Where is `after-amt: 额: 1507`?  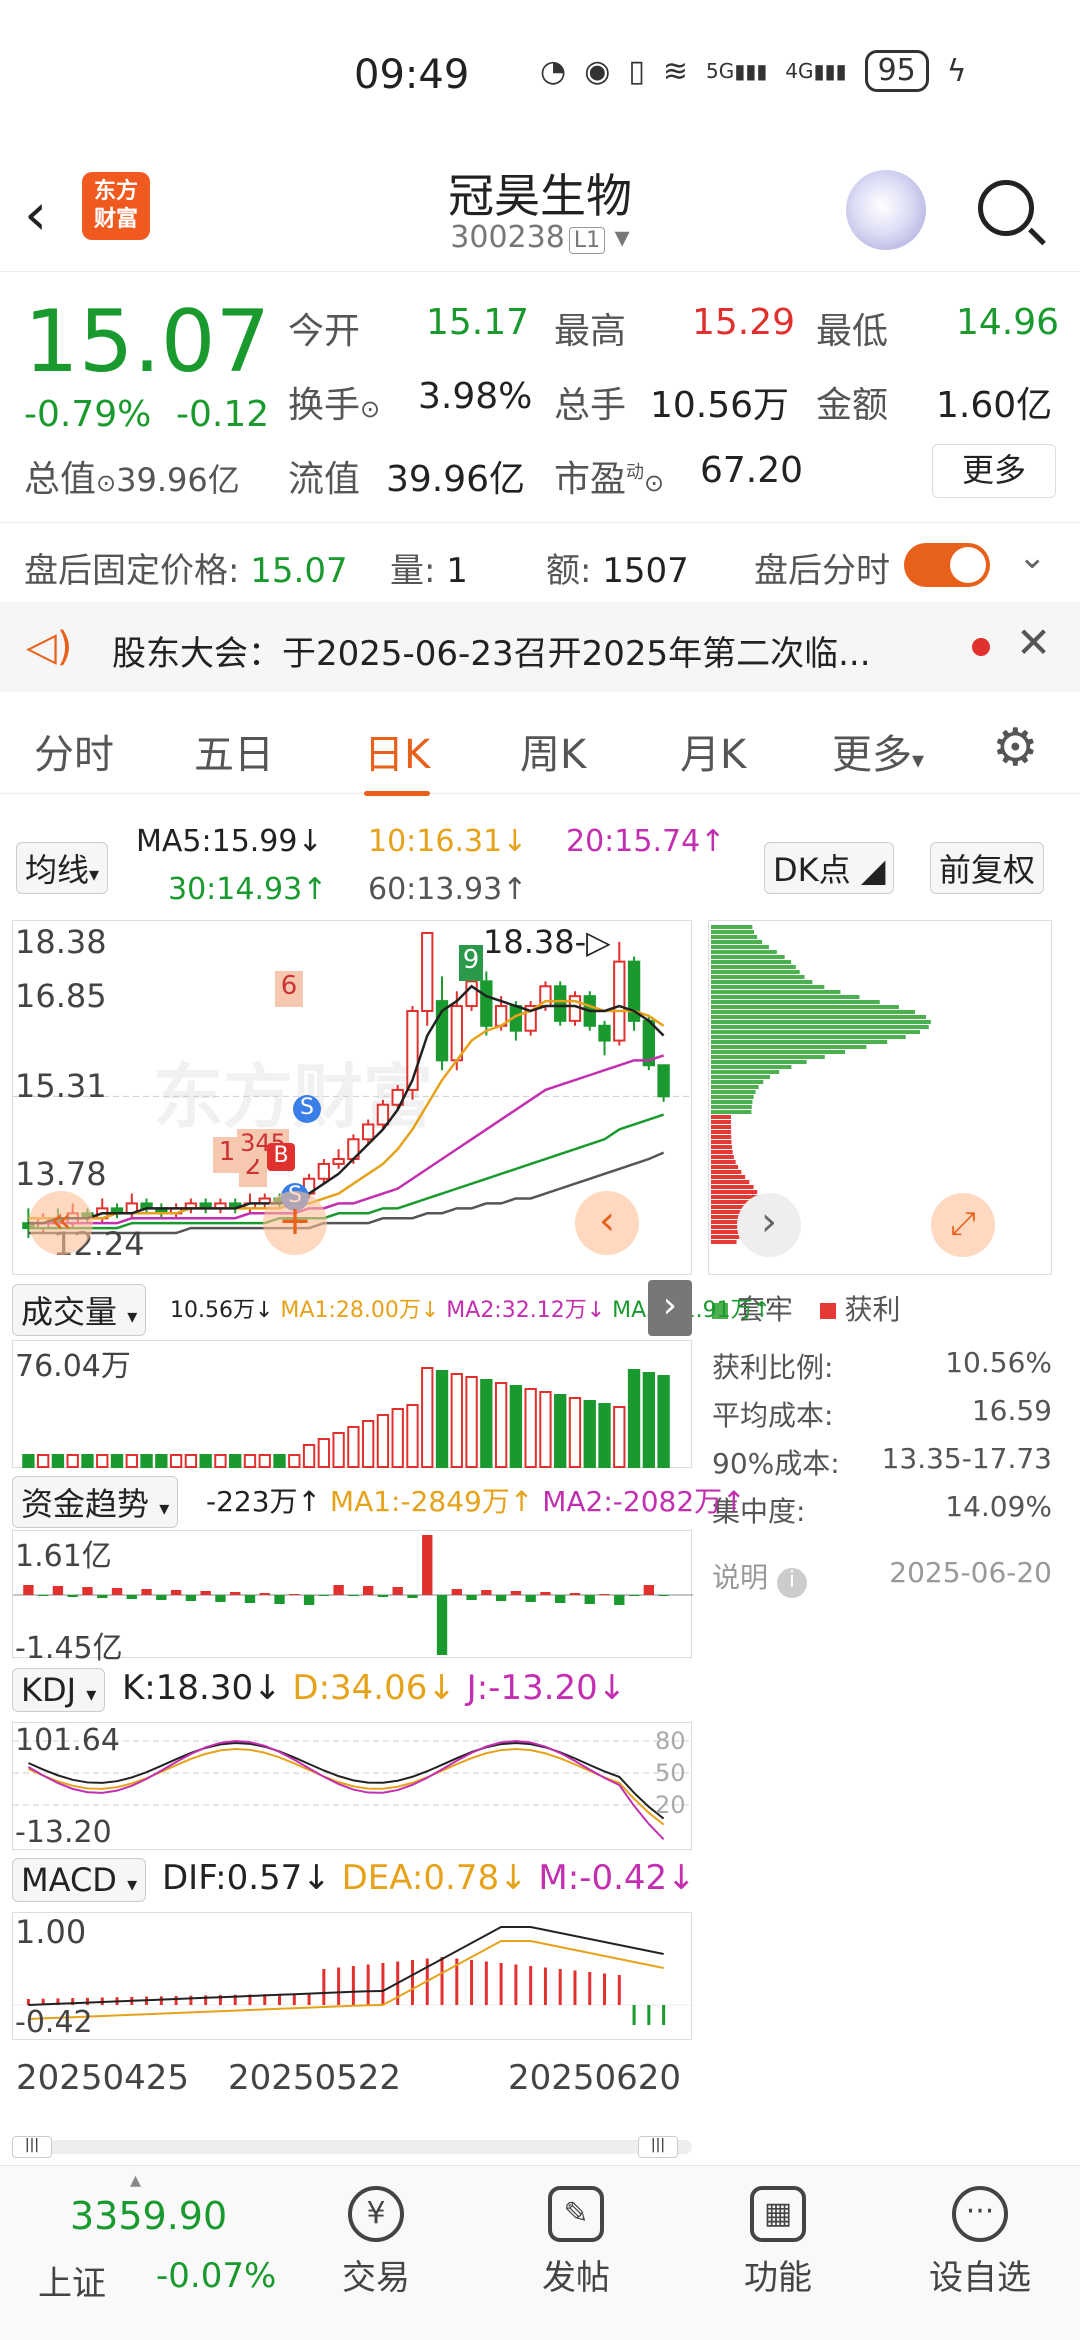 after-amt: 额: 1507 is located at coordinates (617, 571).